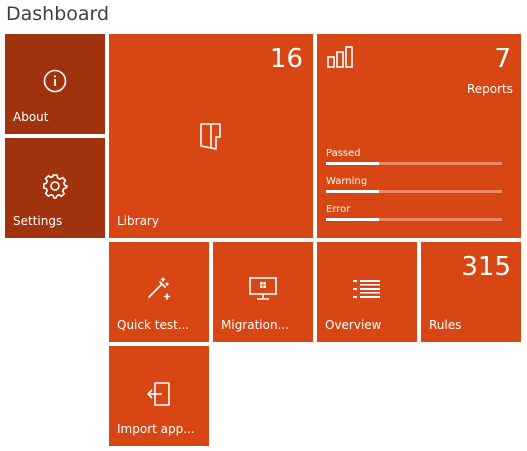 This screenshot has width=527, height=451. I want to click on list-icon, so click(366, 289).